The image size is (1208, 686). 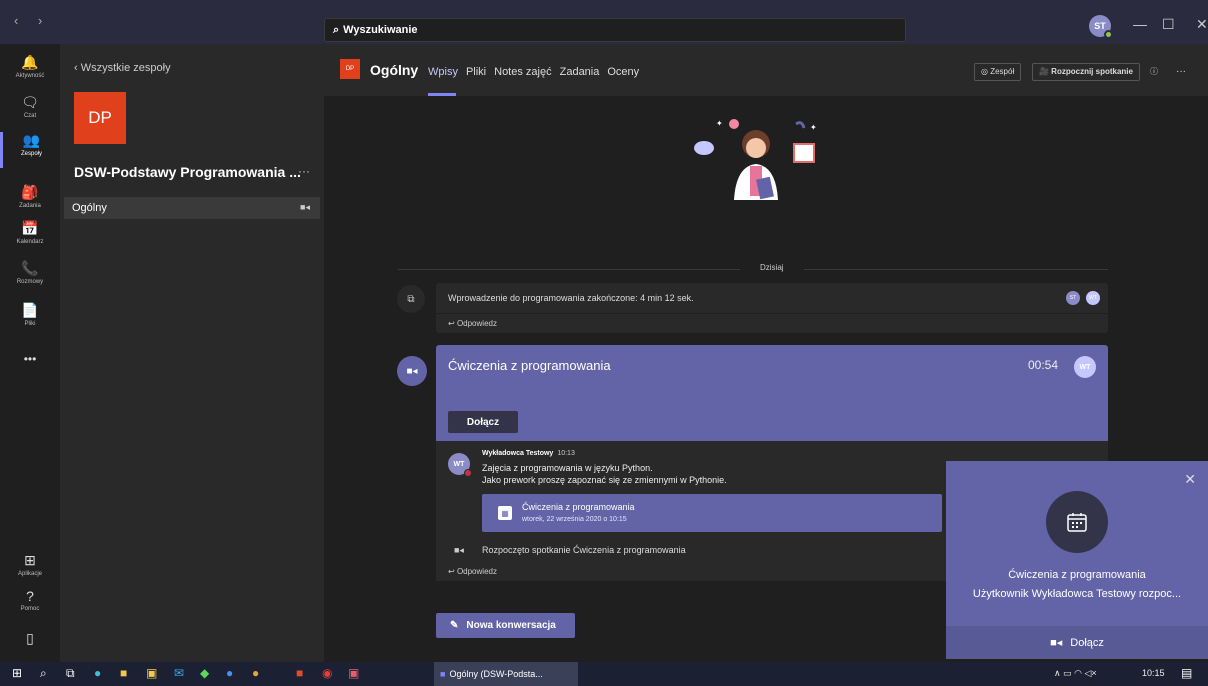 I want to click on message-line: Zajęcia z programowania w języku Python., so click(x=567, y=468).